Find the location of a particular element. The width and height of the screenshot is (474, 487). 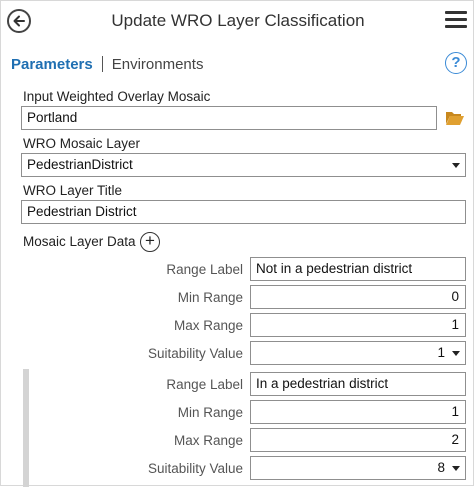

tab-divider is located at coordinates (102, 64).